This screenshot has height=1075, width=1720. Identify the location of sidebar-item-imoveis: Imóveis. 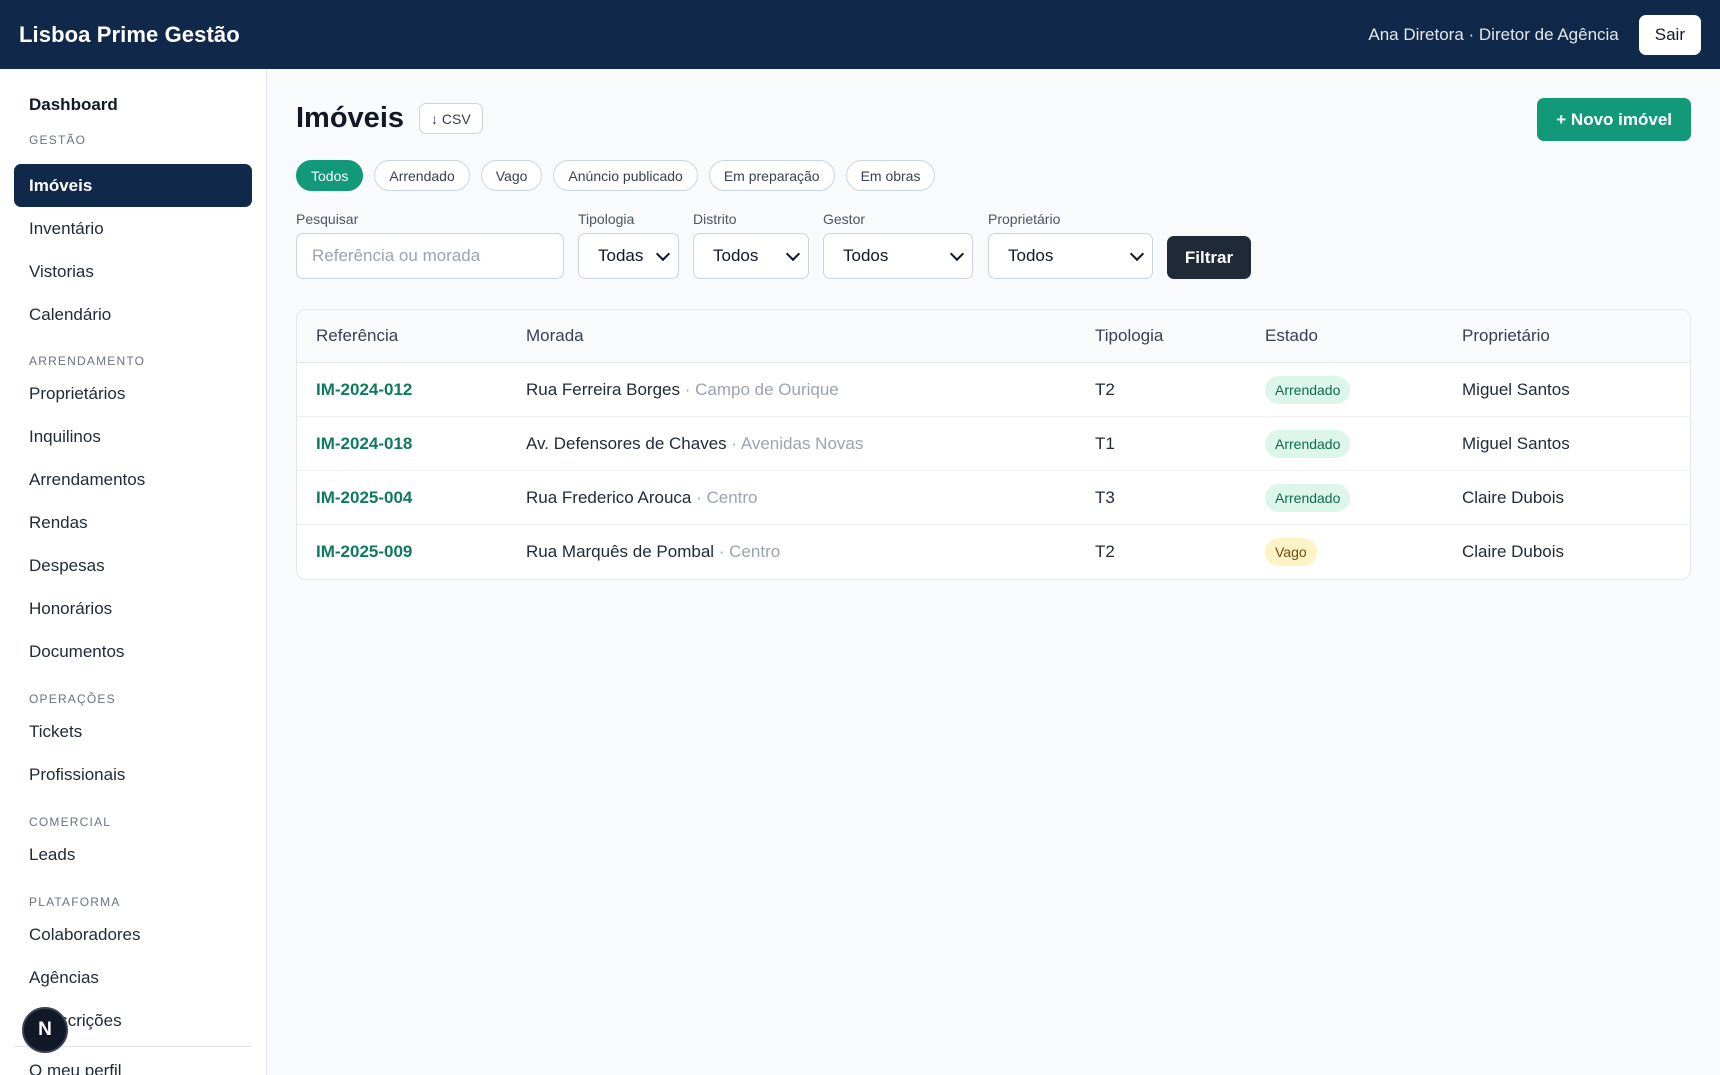
(133, 185).